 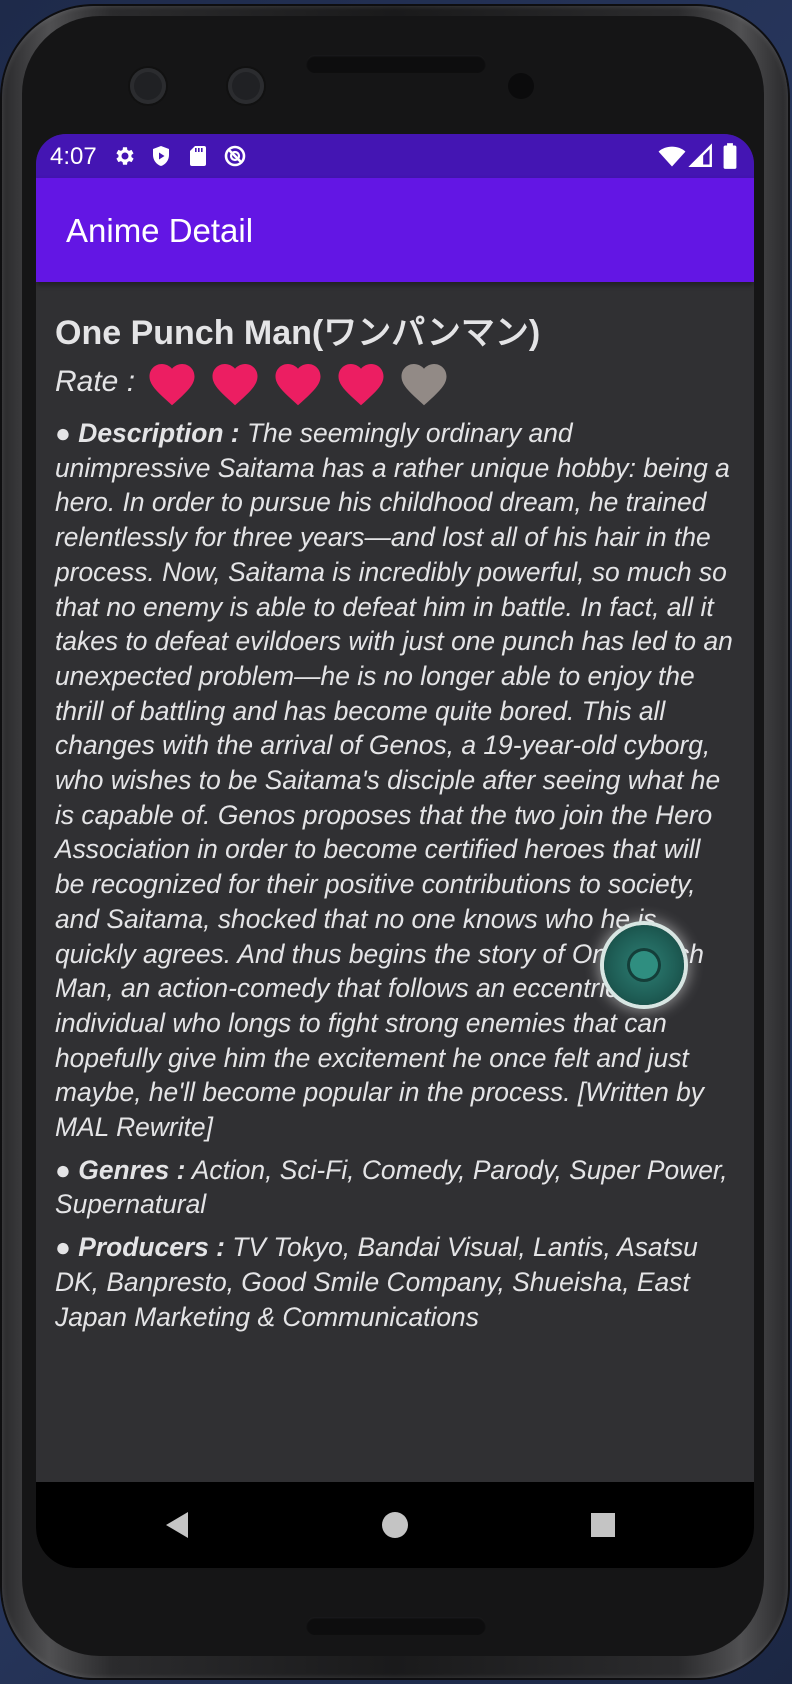 I want to click on back-icon, so click(x=176, y=1525).